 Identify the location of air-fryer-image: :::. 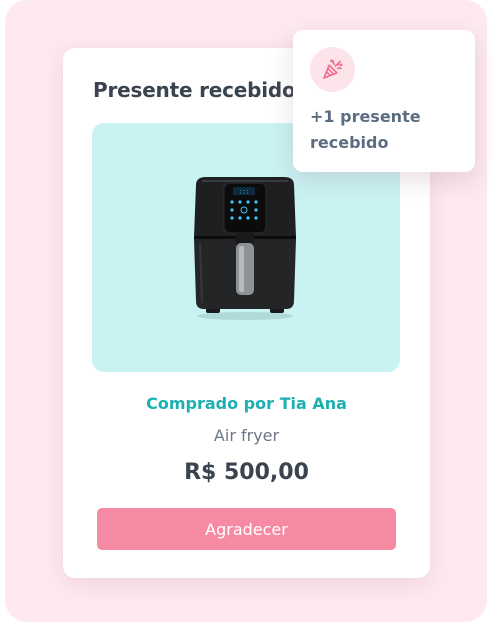
(245, 248).